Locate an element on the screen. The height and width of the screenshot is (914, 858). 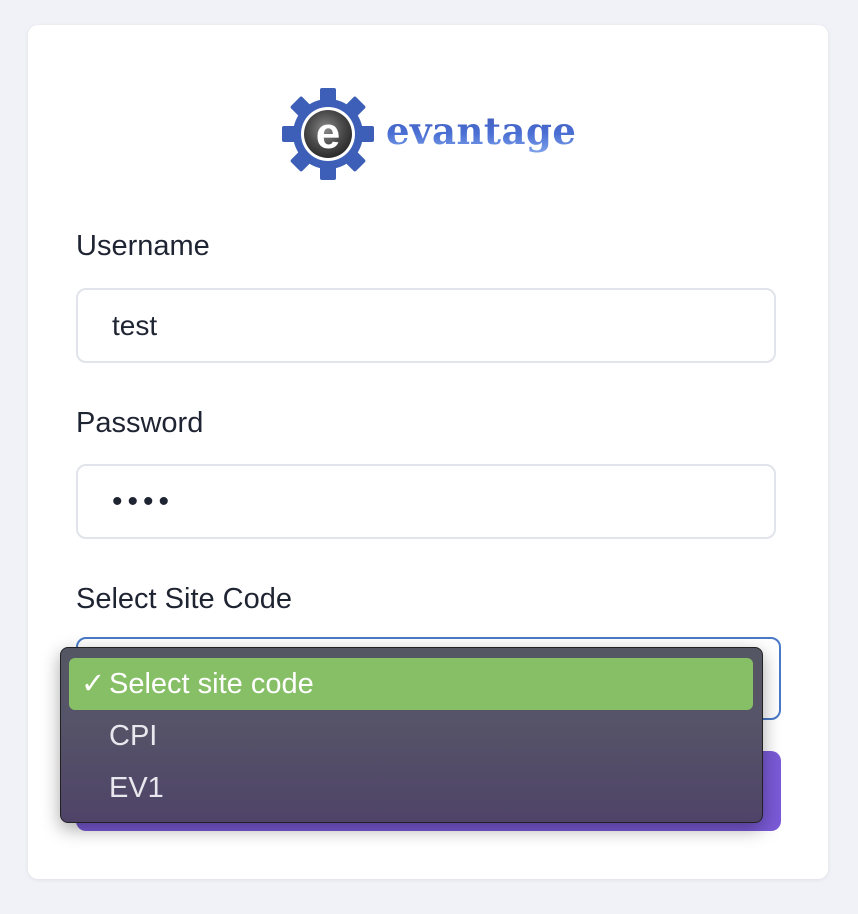
option-label: CPI is located at coordinates (133, 736).